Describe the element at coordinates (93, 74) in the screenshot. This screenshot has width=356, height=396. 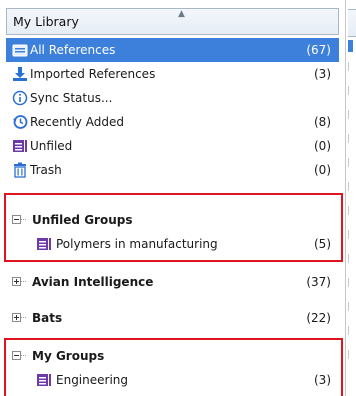
I see `row-label: Imported References` at that location.